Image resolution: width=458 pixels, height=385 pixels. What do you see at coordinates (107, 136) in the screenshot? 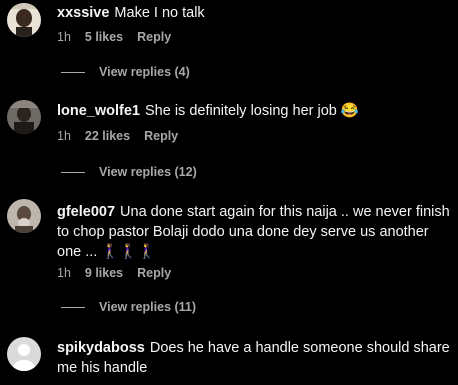
I see `comment-likes: 22 likes` at bounding box center [107, 136].